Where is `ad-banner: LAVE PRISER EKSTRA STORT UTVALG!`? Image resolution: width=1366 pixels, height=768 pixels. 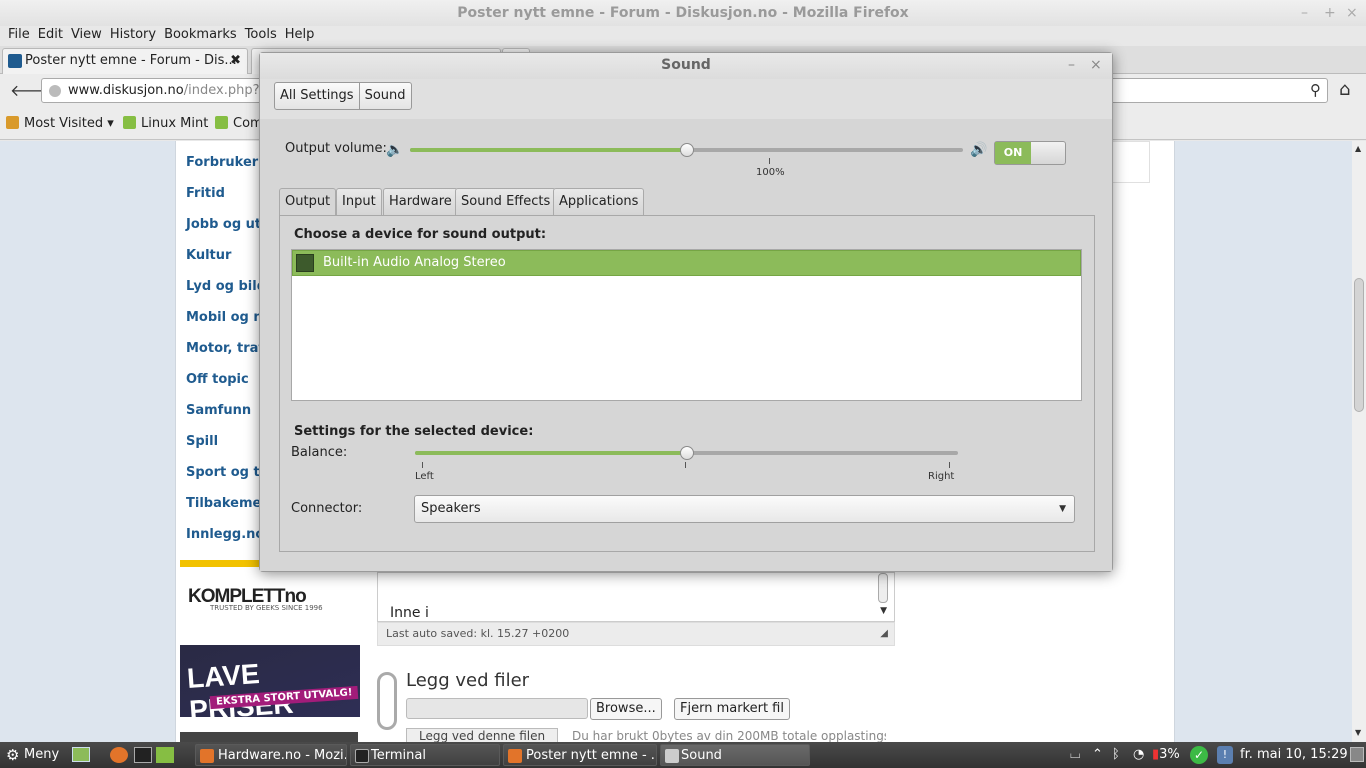
ad-banner: LAVE PRISER EKSTRA STORT UTVALG! is located at coordinates (270, 685).